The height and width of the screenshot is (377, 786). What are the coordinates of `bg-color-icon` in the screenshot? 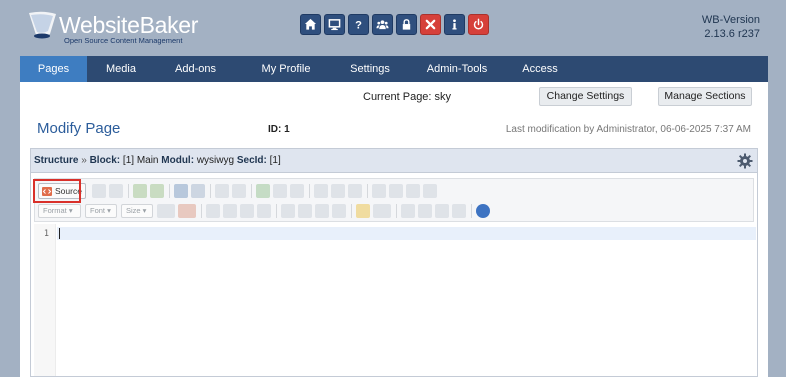 It's located at (187, 211).